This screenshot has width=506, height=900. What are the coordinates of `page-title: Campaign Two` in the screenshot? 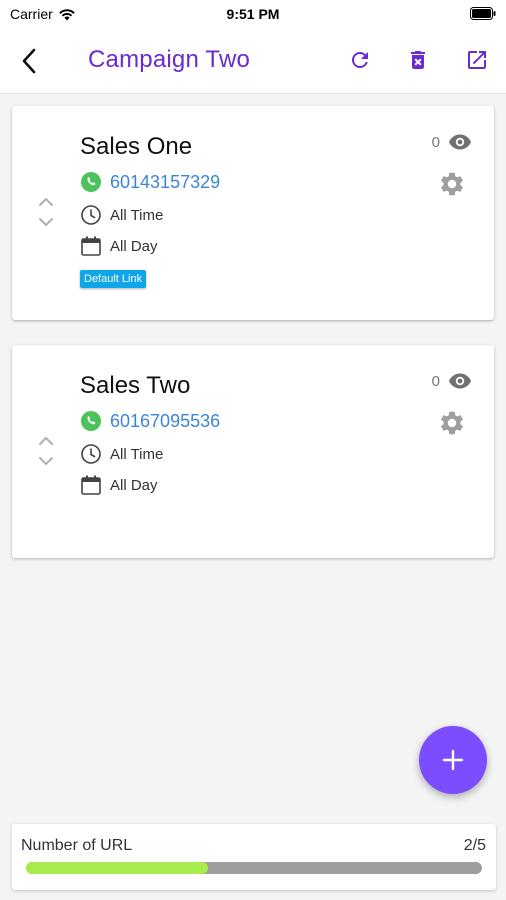 It's located at (169, 59).